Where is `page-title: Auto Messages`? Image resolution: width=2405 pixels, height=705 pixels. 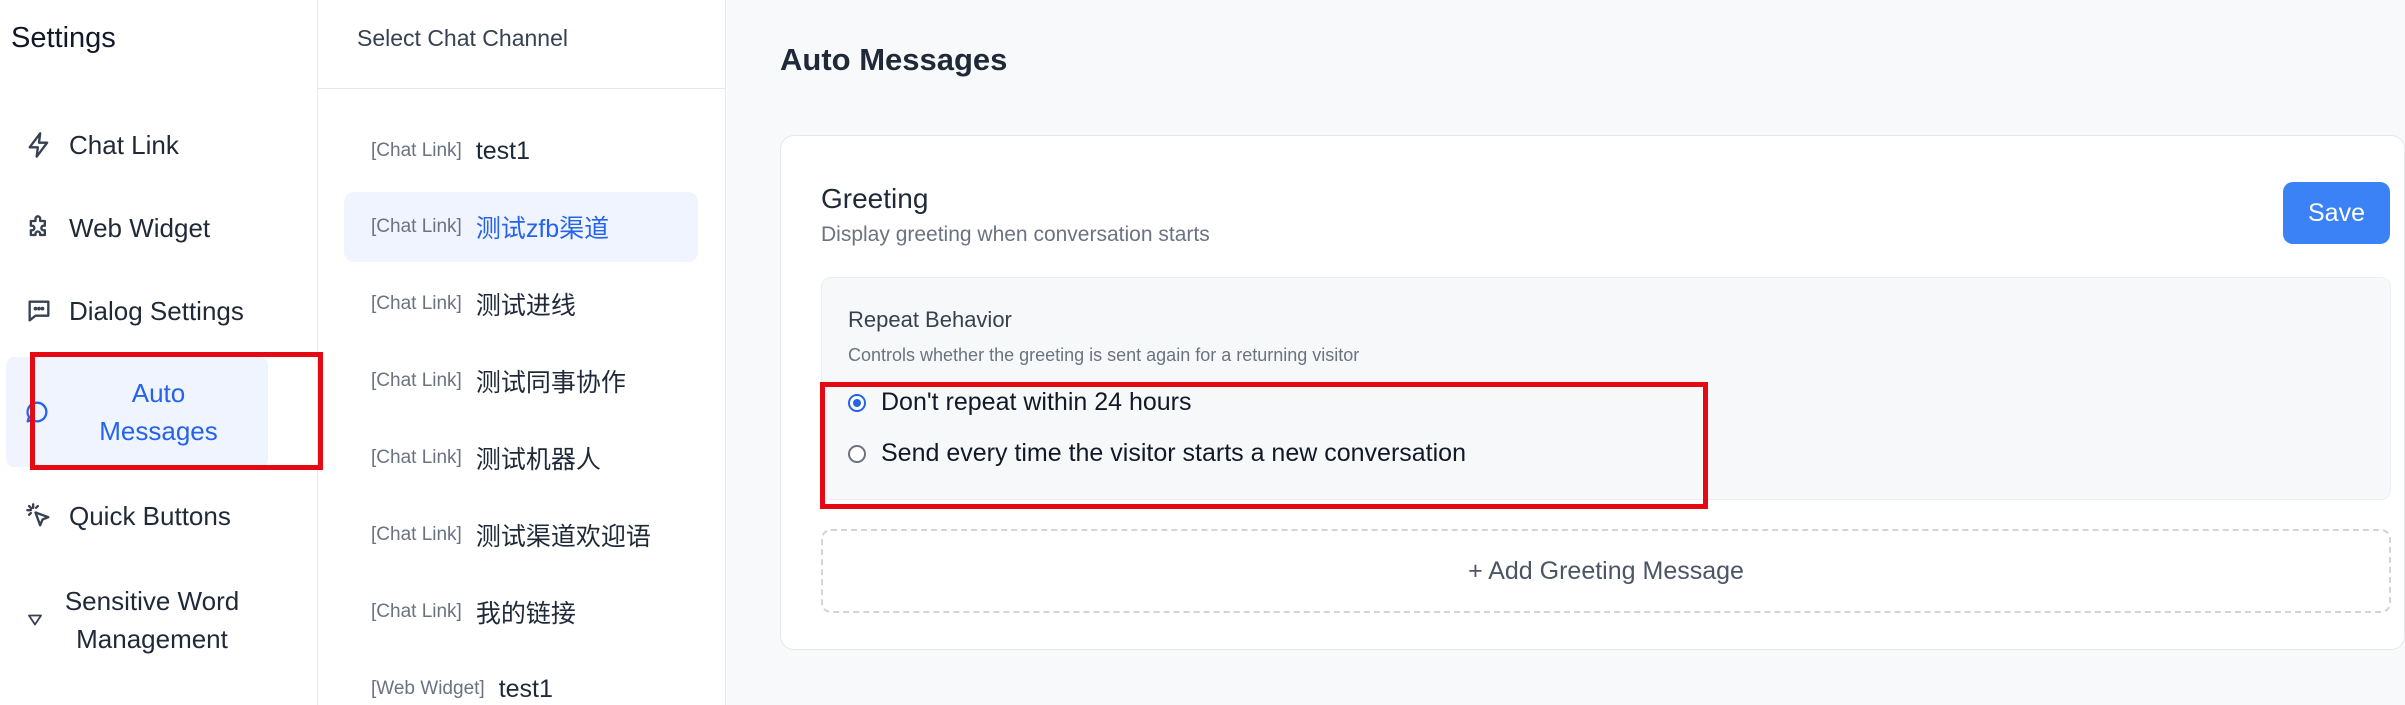 page-title: Auto Messages is located at coordinates (894, 59).